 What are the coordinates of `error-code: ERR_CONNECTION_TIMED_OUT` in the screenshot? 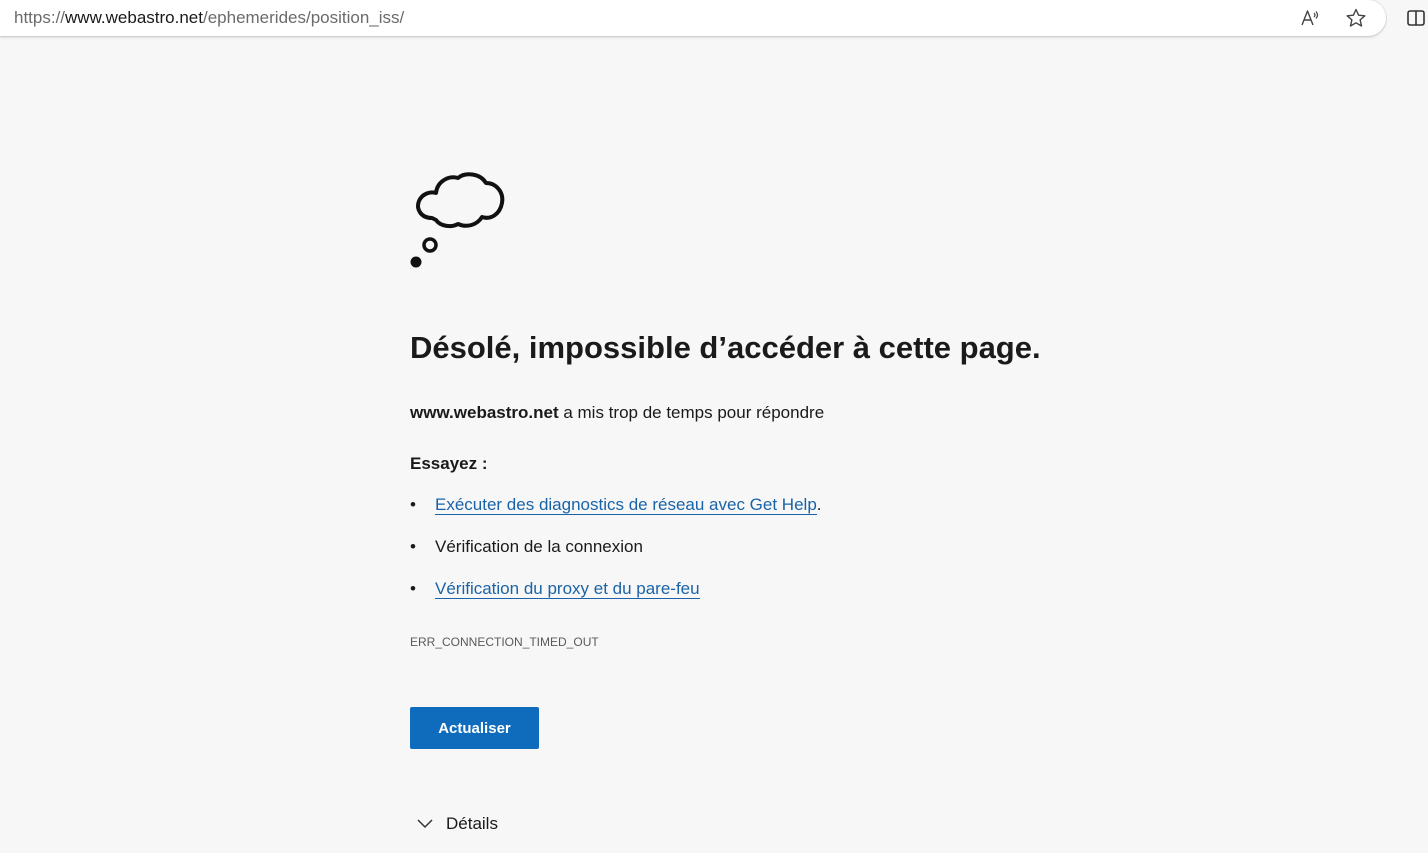 It's located at (504, 642).